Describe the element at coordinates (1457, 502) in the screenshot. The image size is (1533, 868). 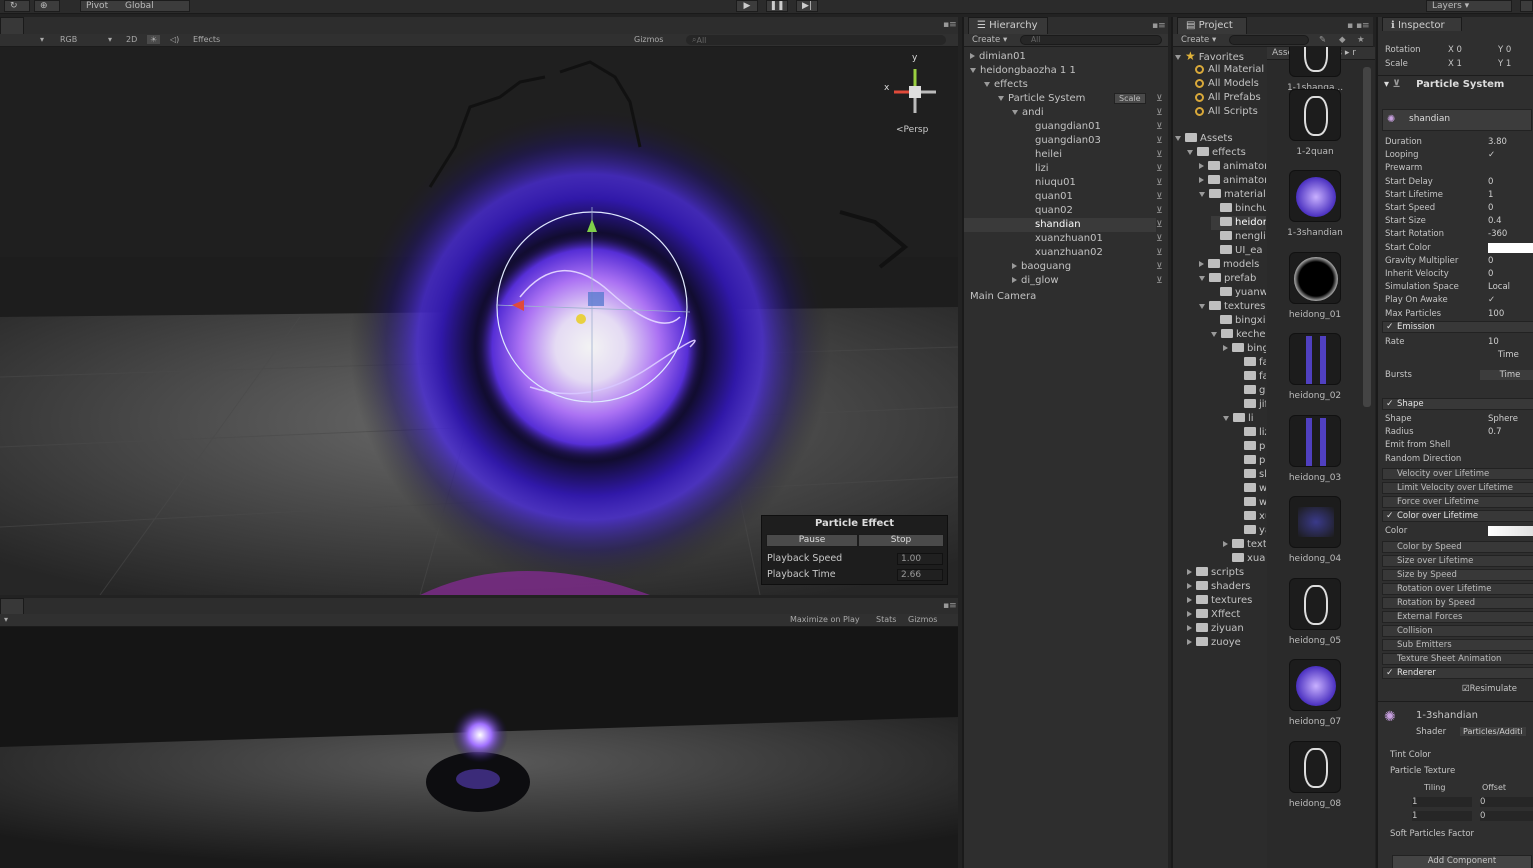
I see `module-header: Force over Lifetime` at that location.